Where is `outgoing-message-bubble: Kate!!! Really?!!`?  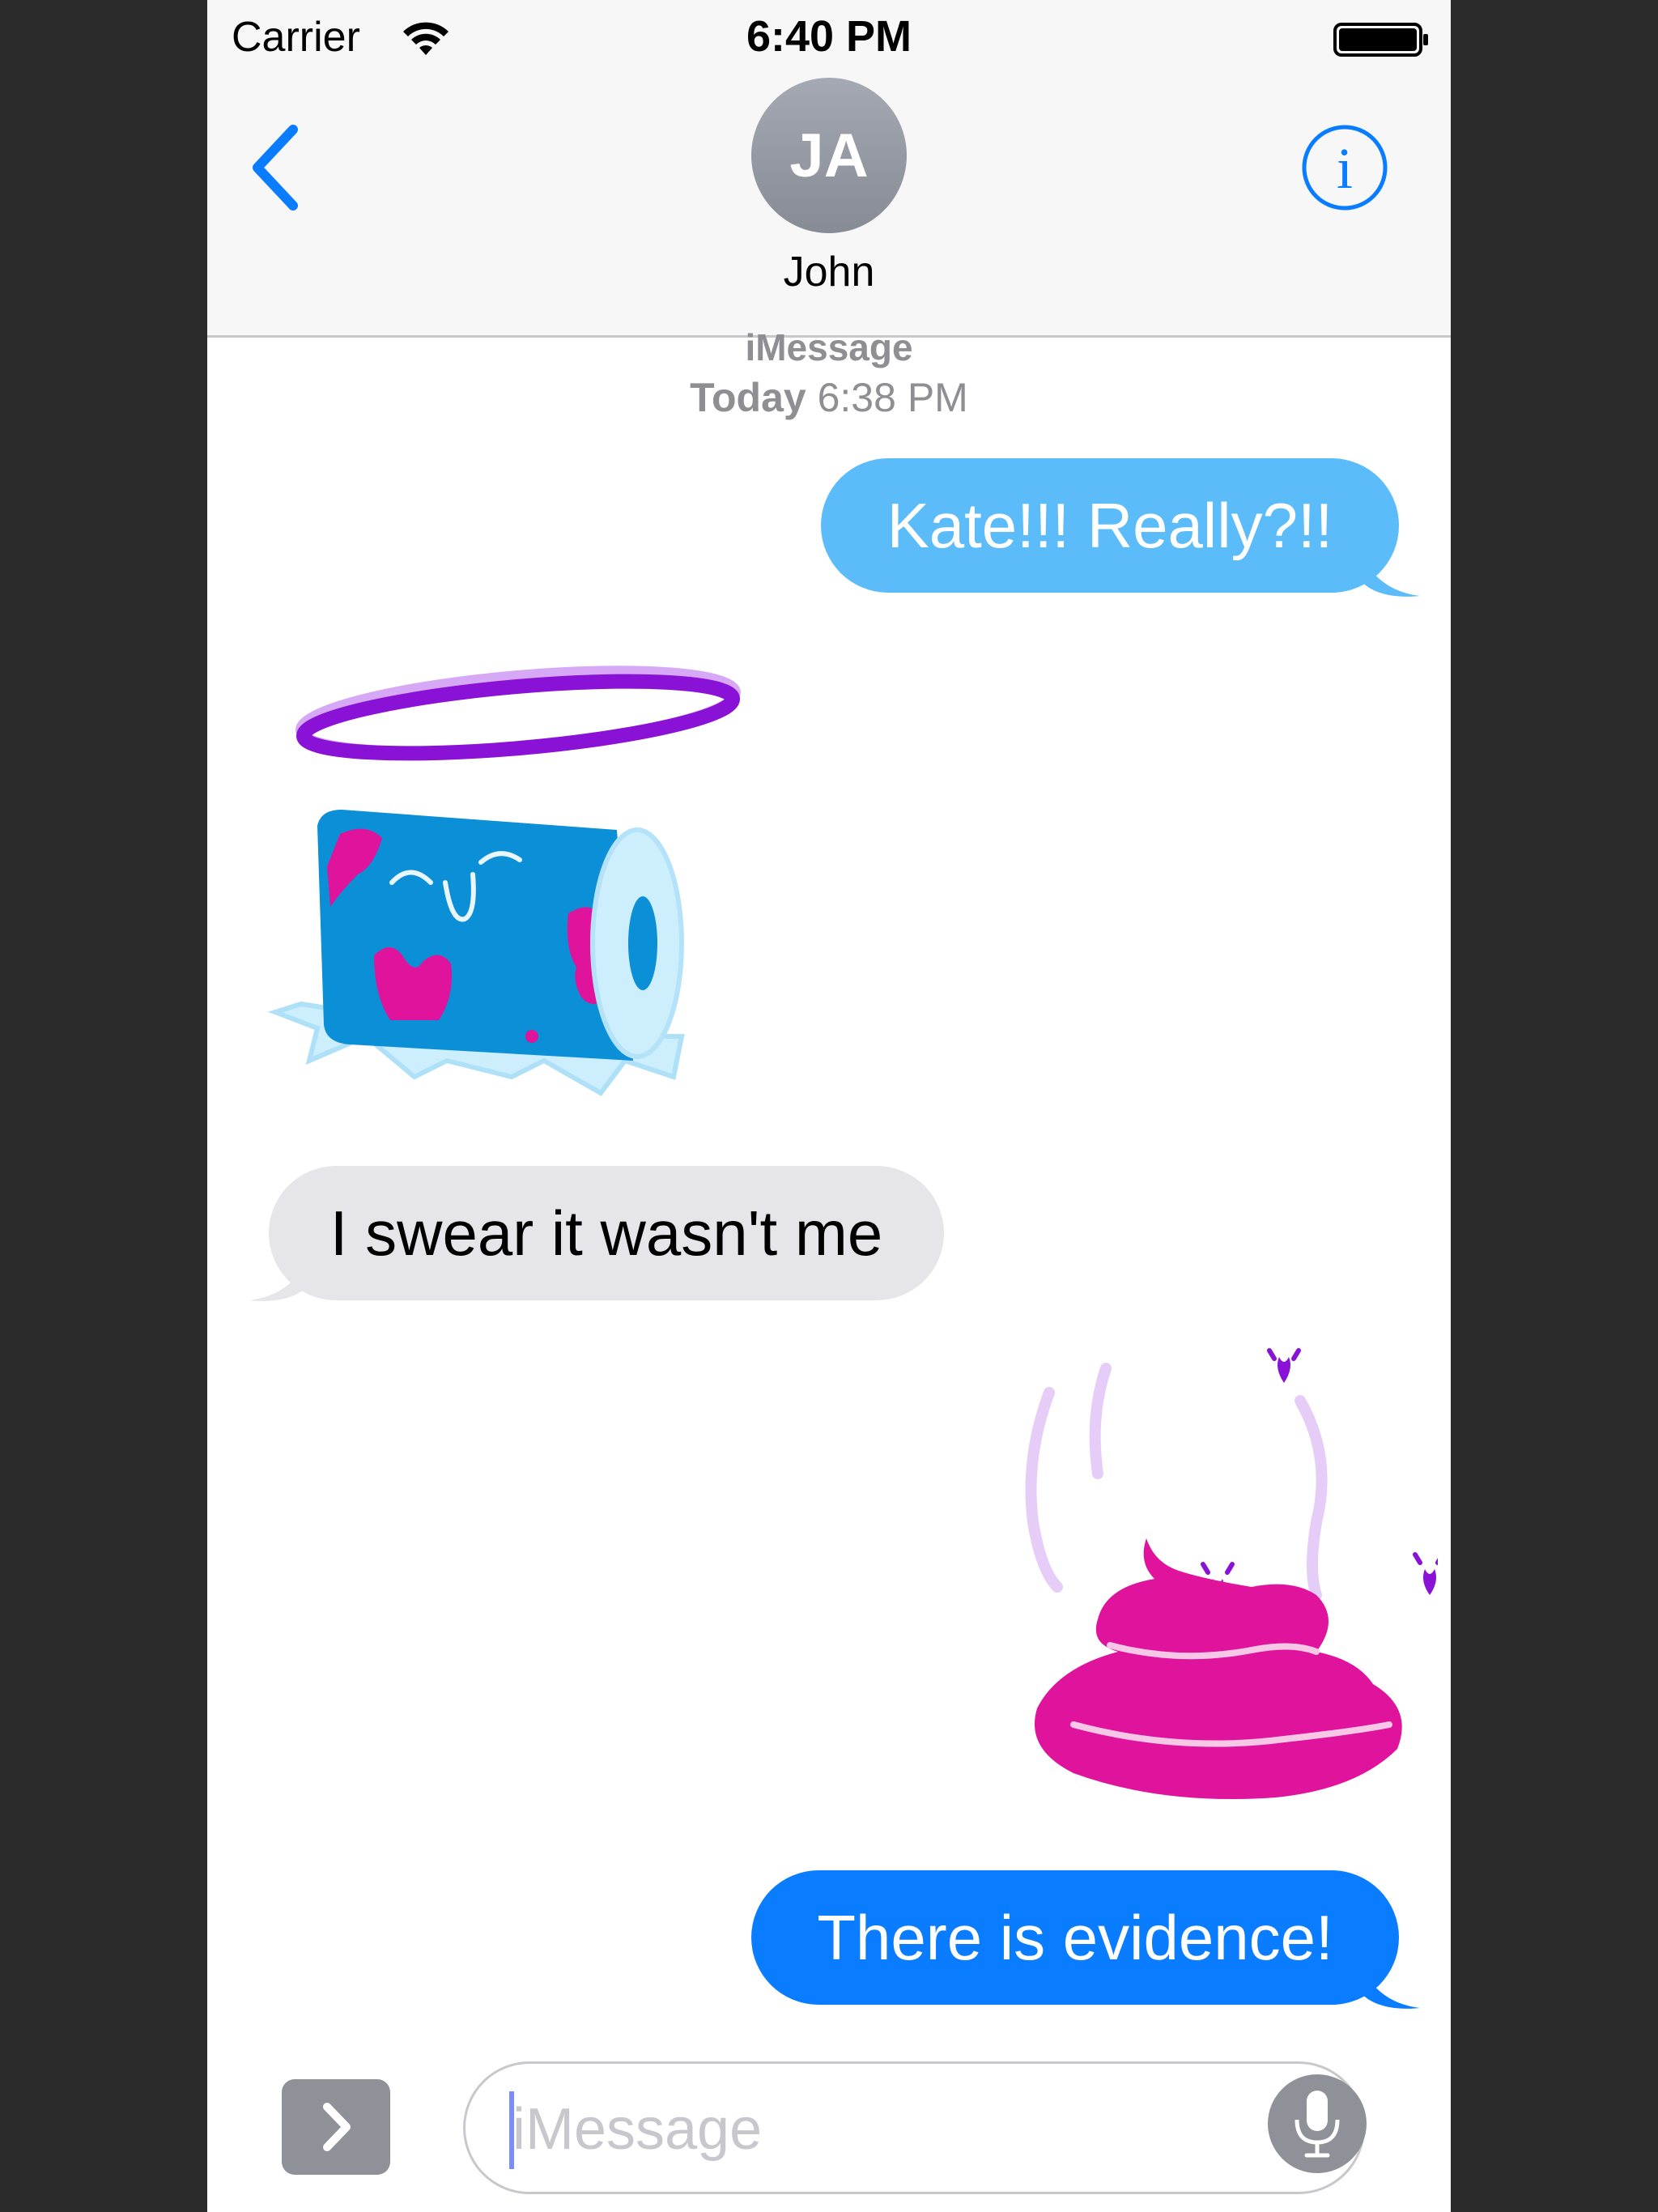
outgoing-message-bubble: Kate!!! Really?!! is located at coordinates (1110, 526).